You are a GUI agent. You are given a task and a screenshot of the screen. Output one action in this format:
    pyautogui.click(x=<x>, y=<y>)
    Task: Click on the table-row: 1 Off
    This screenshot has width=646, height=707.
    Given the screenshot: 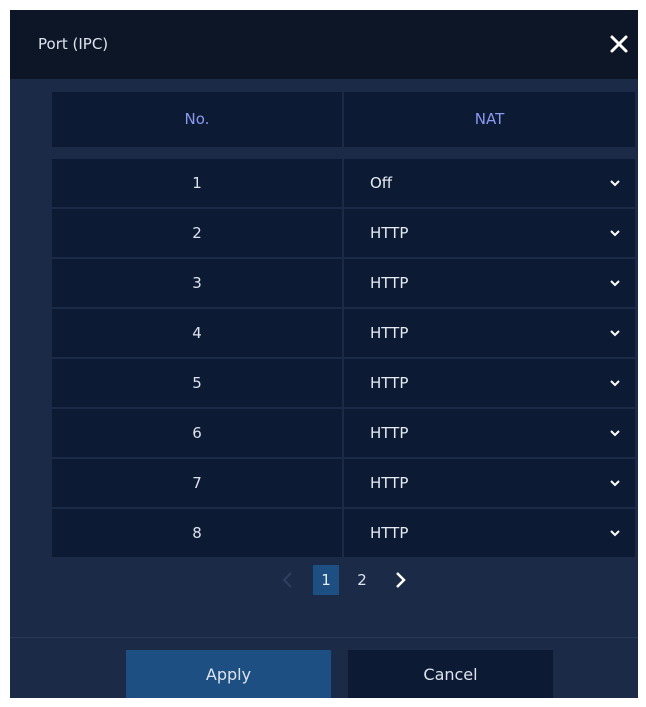 What is the action you would take?
    pyautogui.click(x=343, y=183)
    